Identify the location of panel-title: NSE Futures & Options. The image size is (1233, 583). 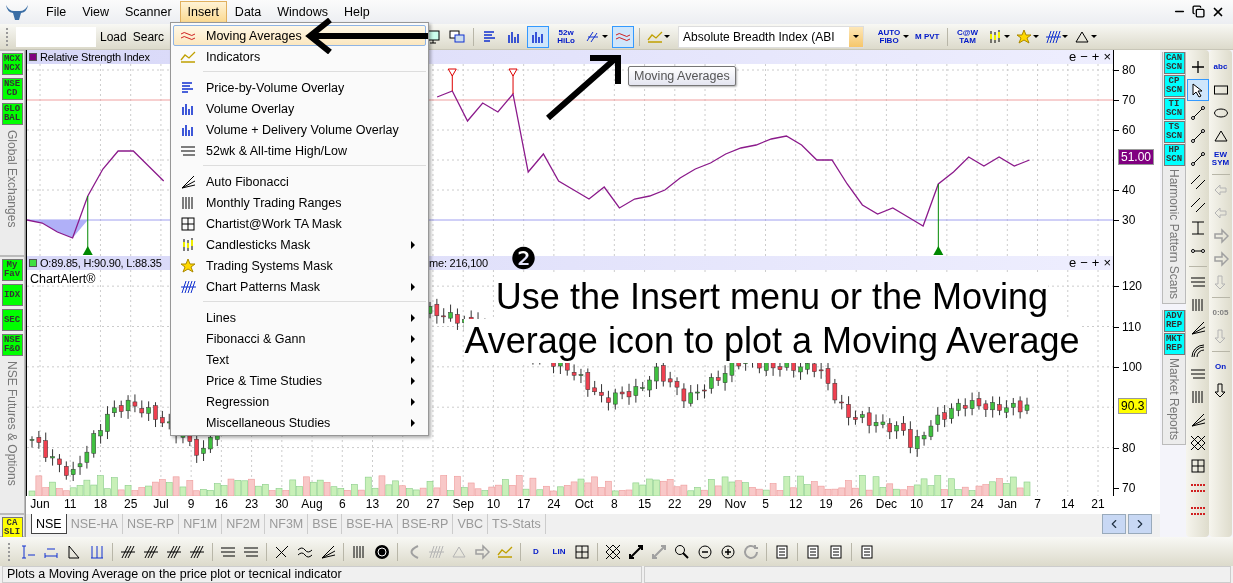
(12, 423).